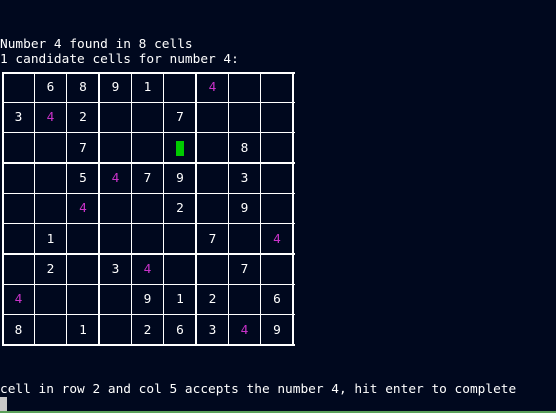 Image resolution: width=556 pixels, height=413 pixels. I want to click on candidate-count-message: 1 candidate cells for number 4:, so click(119, 59).